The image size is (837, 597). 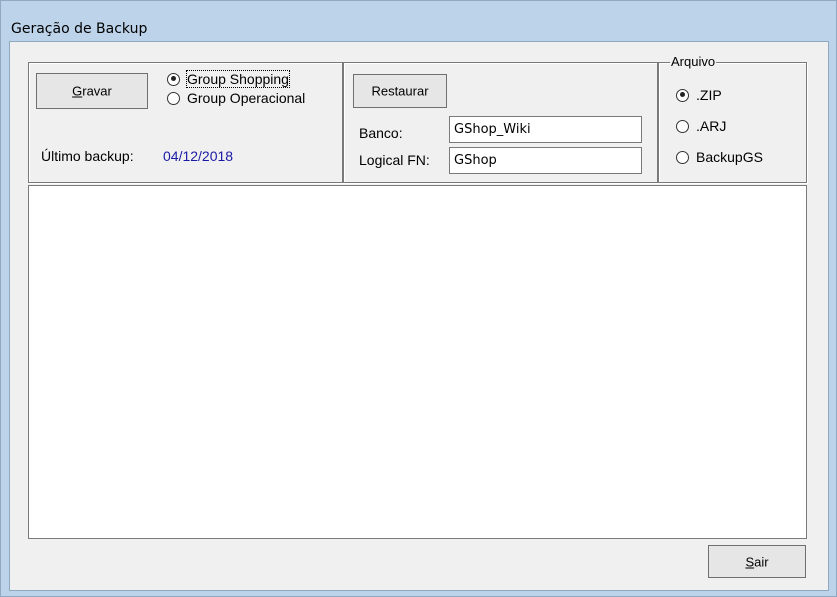 What do you see at coordinates (545, 160) in the screenshot?
I see `logical-fn-field` at bounding box center [545, 160].